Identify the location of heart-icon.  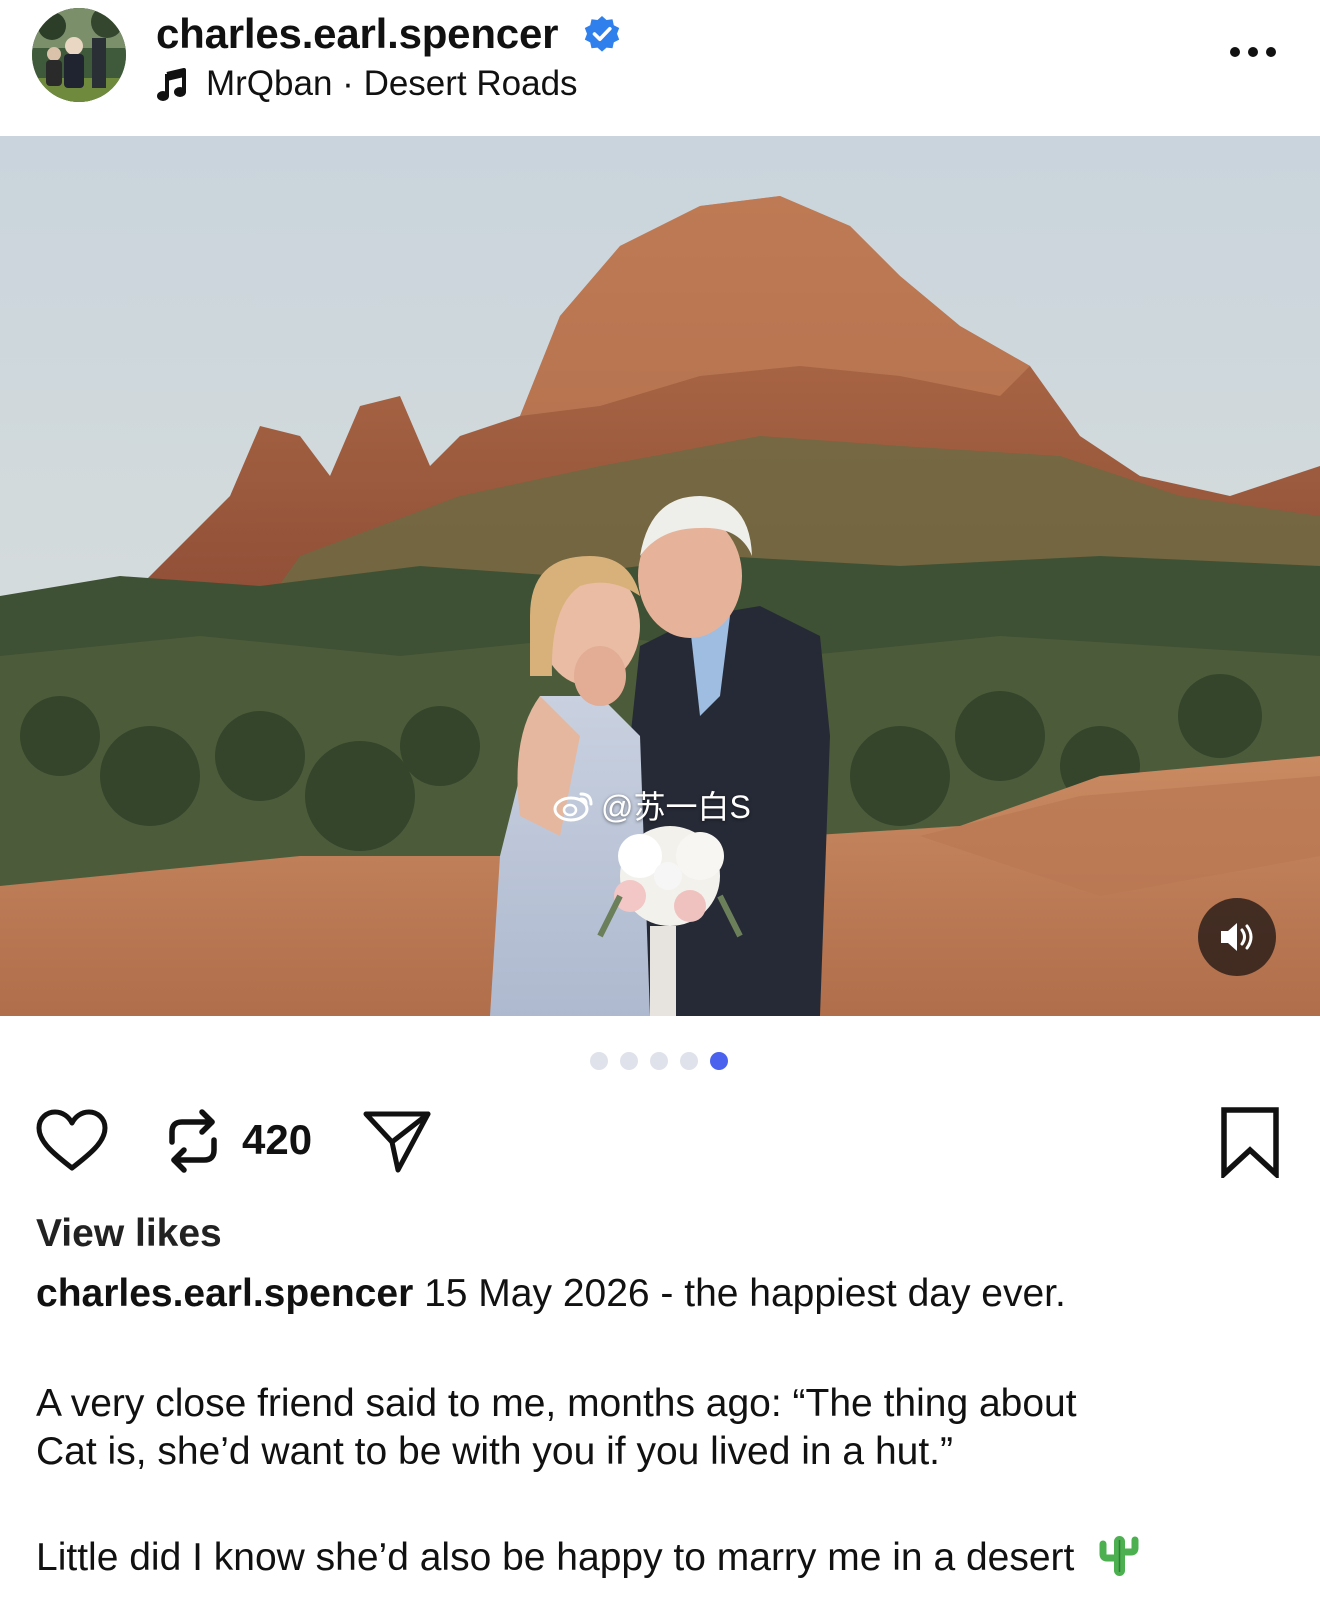
(72, 1141).